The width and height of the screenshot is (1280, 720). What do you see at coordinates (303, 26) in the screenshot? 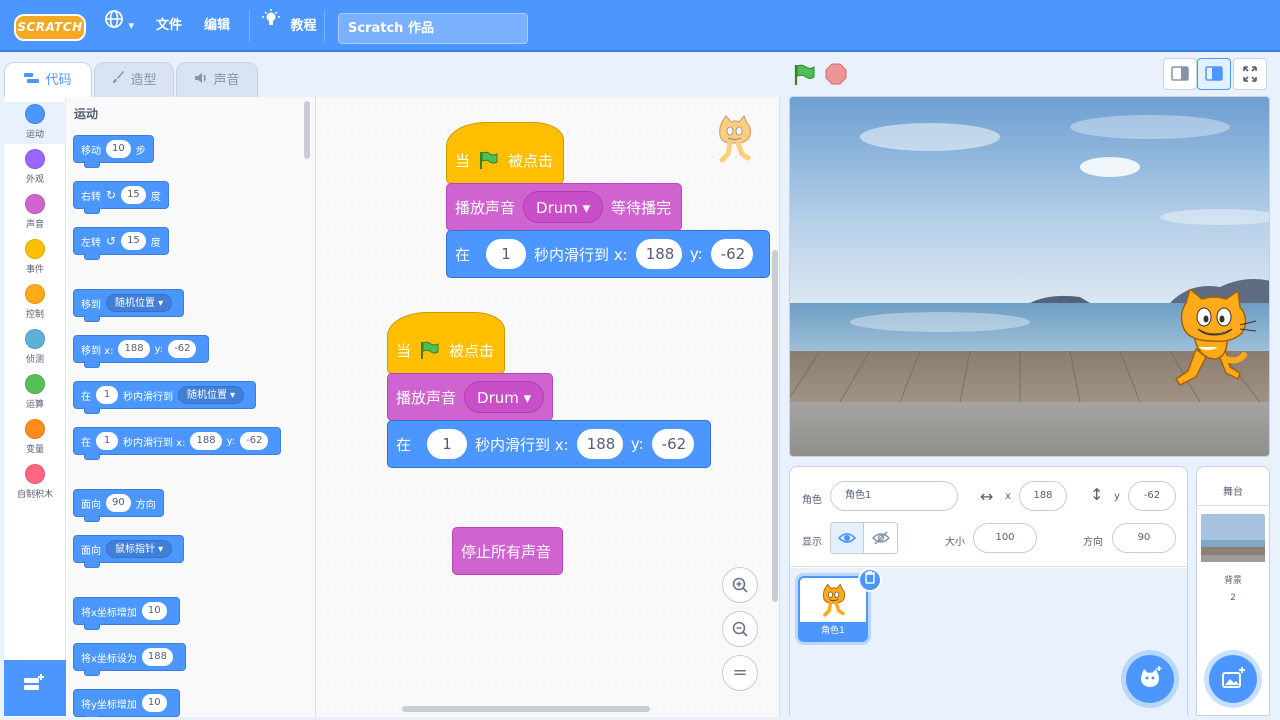
I see `tutorials-label: 教程` at bounding box center [303, 26].